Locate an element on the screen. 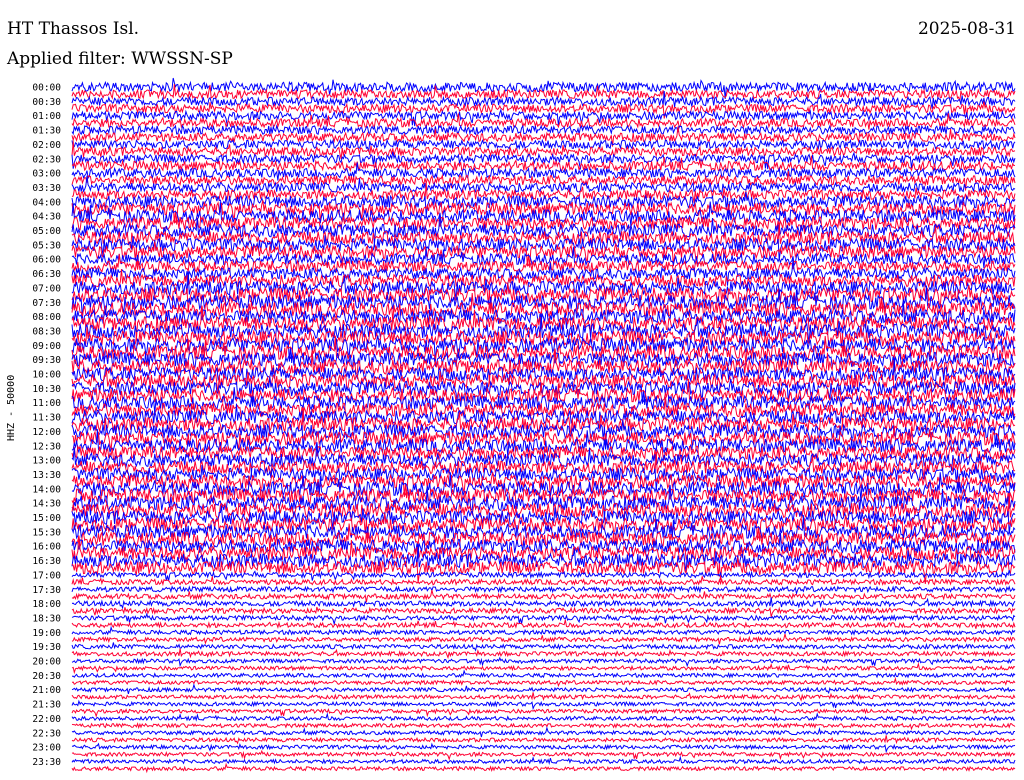 The image size is (1024, 780). hour-label: 23:30 is located at coordinates (46, 762).